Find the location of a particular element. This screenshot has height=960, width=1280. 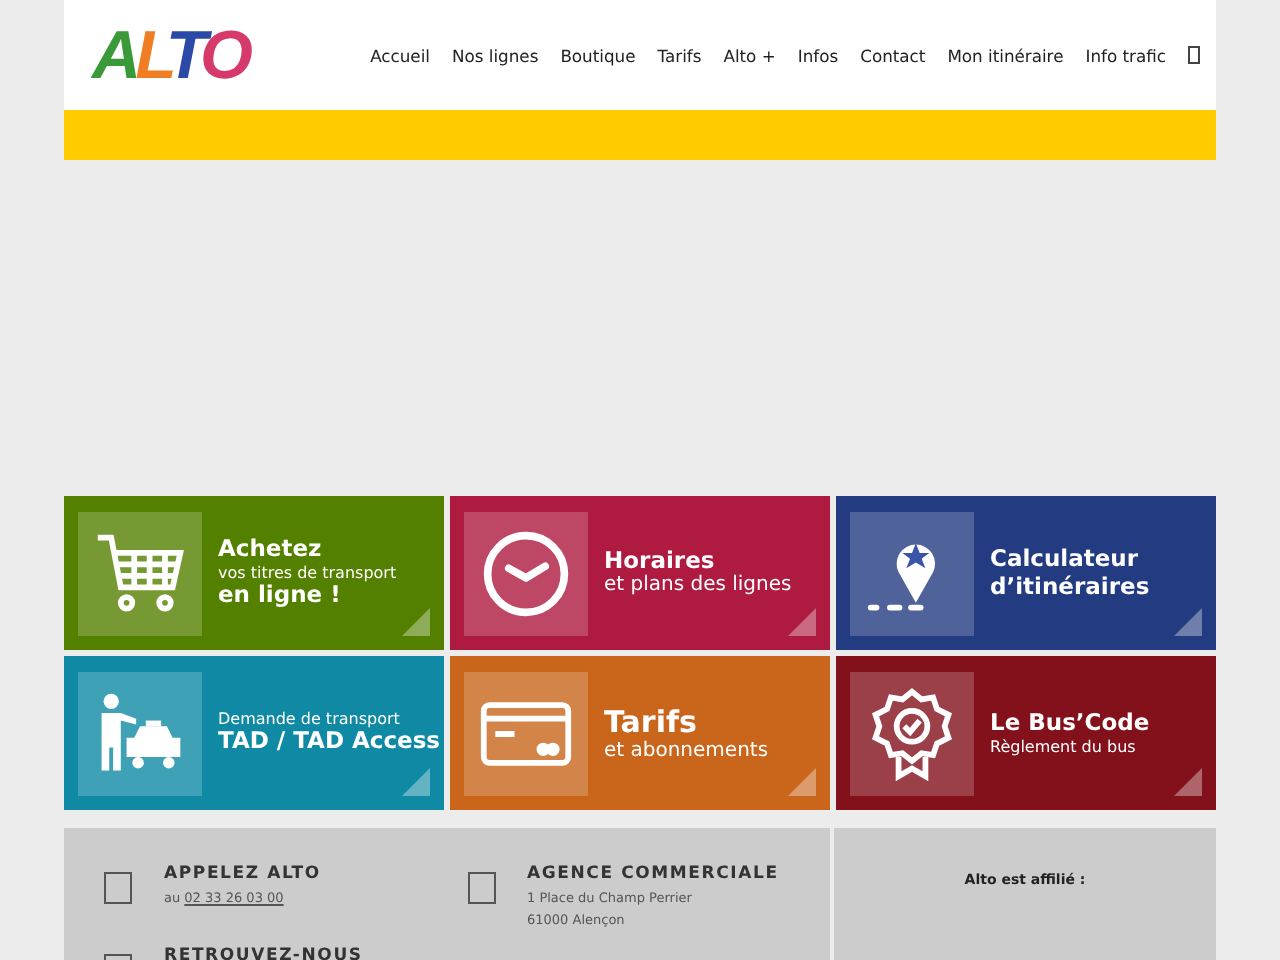

missing-glyph-icon is located at coordinates (1194, 55).